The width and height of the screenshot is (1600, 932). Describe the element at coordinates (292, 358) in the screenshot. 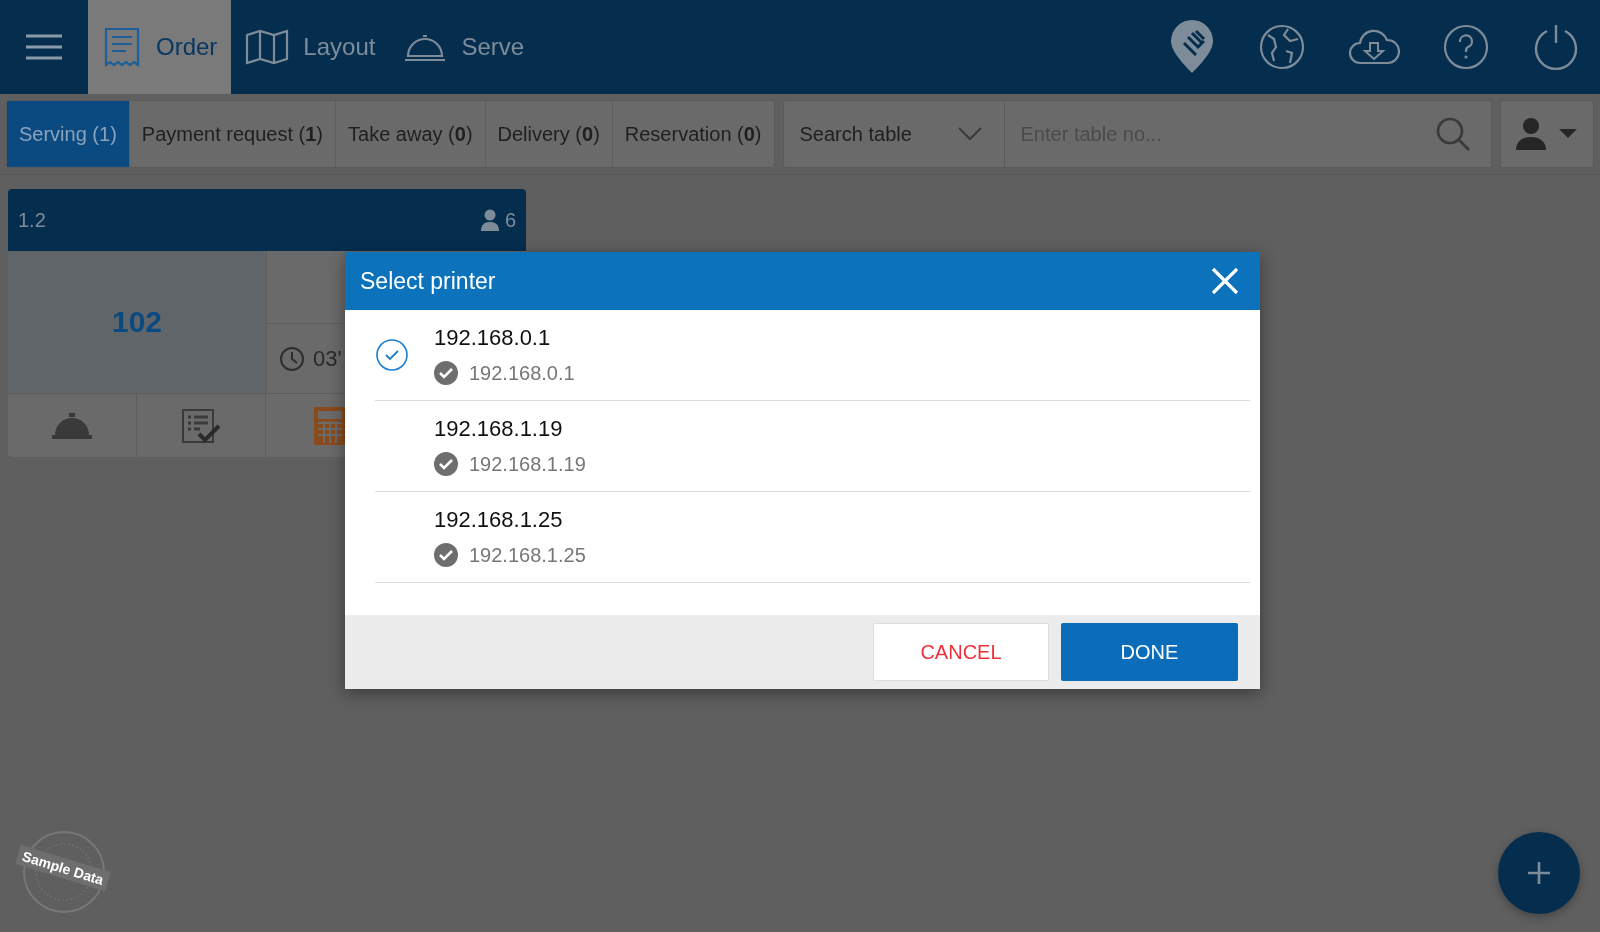

I see `clock-icon` at that location.